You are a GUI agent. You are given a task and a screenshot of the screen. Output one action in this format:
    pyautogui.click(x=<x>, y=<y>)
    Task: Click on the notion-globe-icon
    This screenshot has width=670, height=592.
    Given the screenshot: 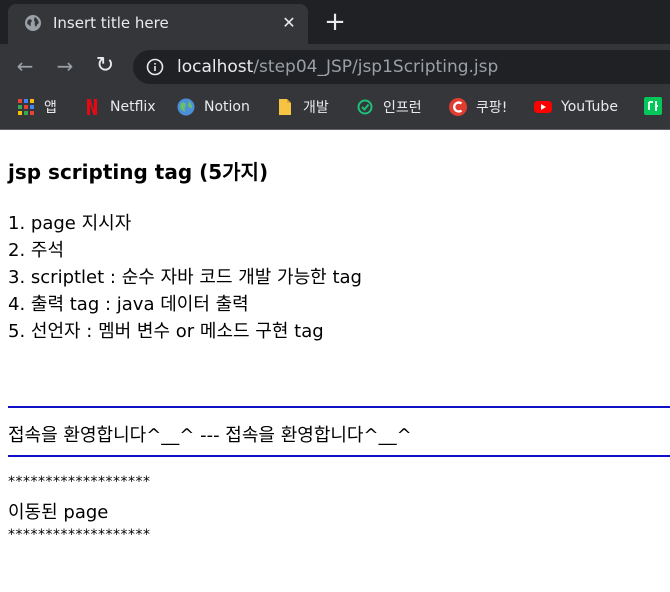 What is the action you would take?
    pyautogui.click(x=186, y=107)
    